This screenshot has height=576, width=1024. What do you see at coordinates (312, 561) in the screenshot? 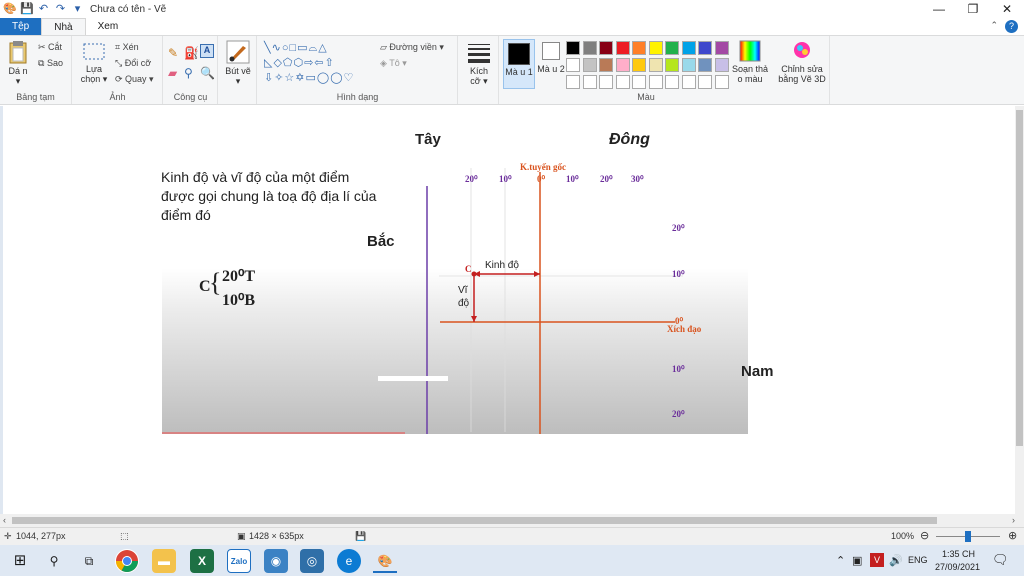
I see `network-icon: ◎` at bounding box center [312, 561].